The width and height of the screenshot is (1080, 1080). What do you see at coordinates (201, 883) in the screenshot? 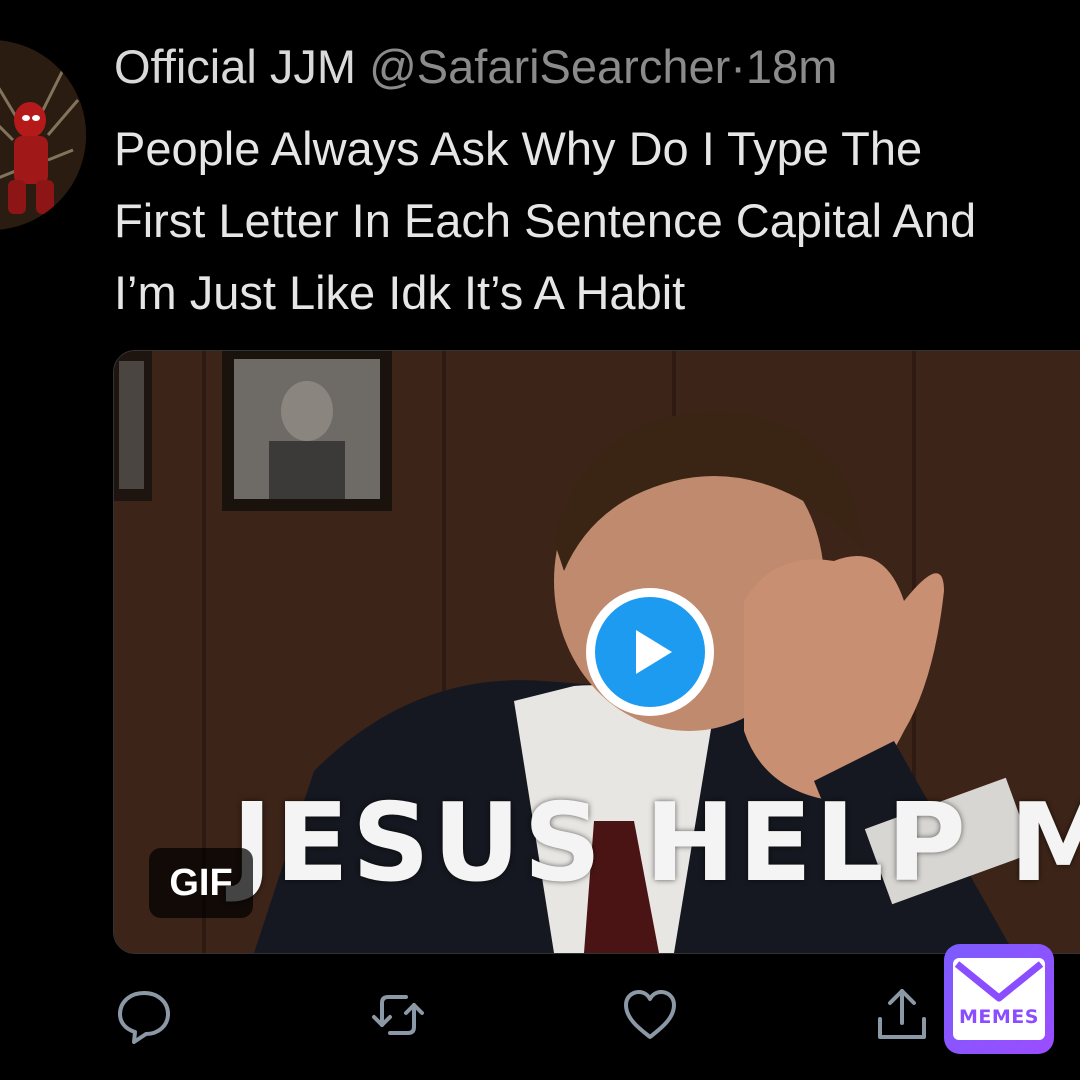
I see `gif-badge: GIF` at bounding box center [201, 883].